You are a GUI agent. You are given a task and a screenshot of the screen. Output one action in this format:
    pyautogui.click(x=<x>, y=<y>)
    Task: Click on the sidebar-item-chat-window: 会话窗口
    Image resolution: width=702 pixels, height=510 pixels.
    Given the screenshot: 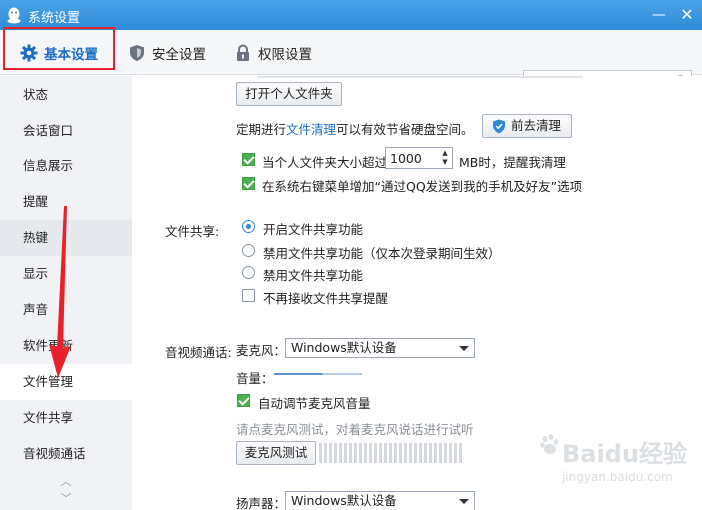 What is the action you would take?
    pyautogui.click(x=66, y=131)
    